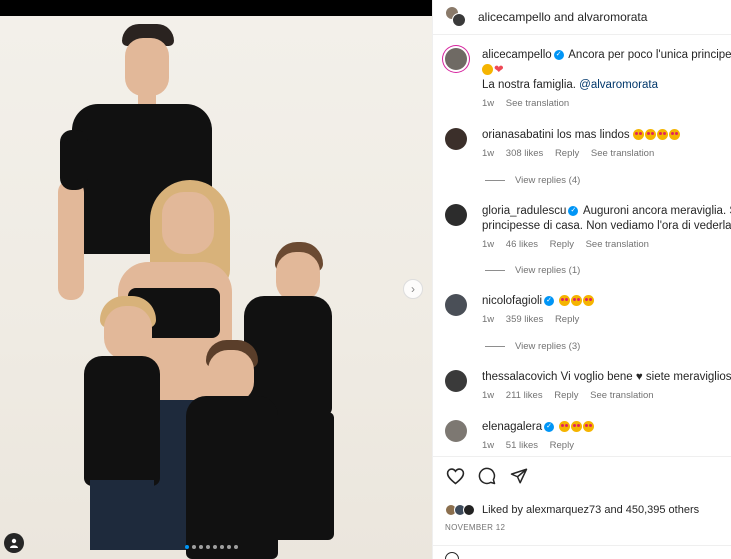 Image resolution: width=731 pixels, height=559 pixels. I want to click on heart-icon, so click(455, 476).